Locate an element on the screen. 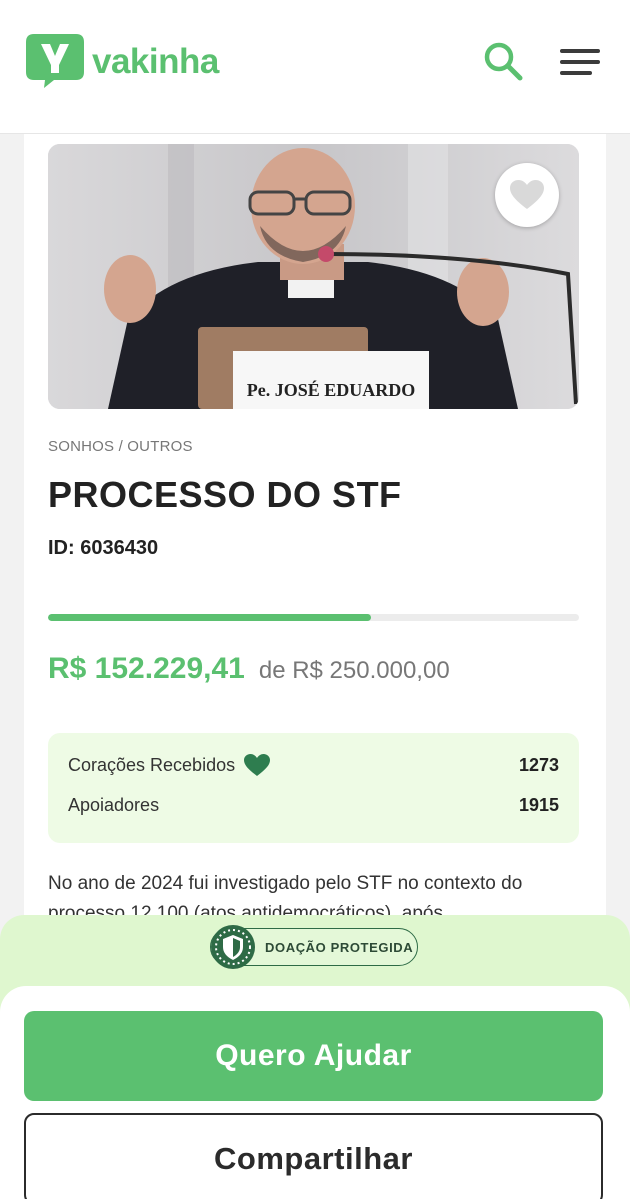  protected-donation-badge: DOAÇÃO PROTEGIDA is located at coordinates (314, 947).